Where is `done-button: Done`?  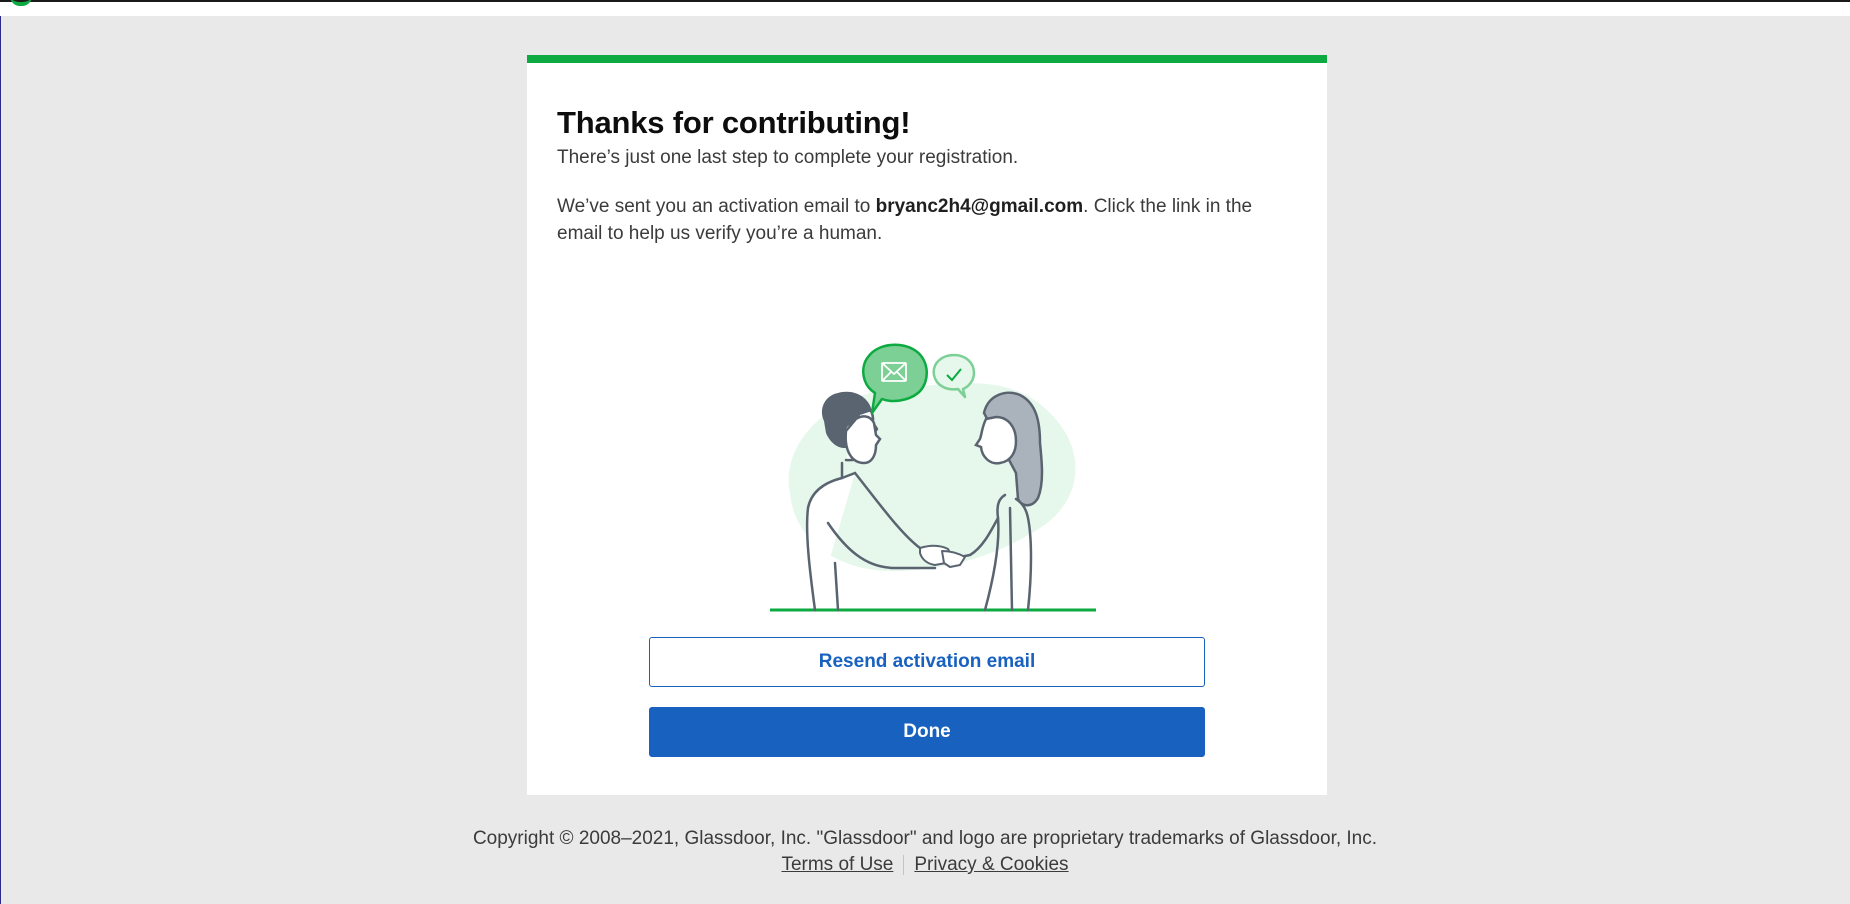
done-button: Done is located at coordinates (927, 732).